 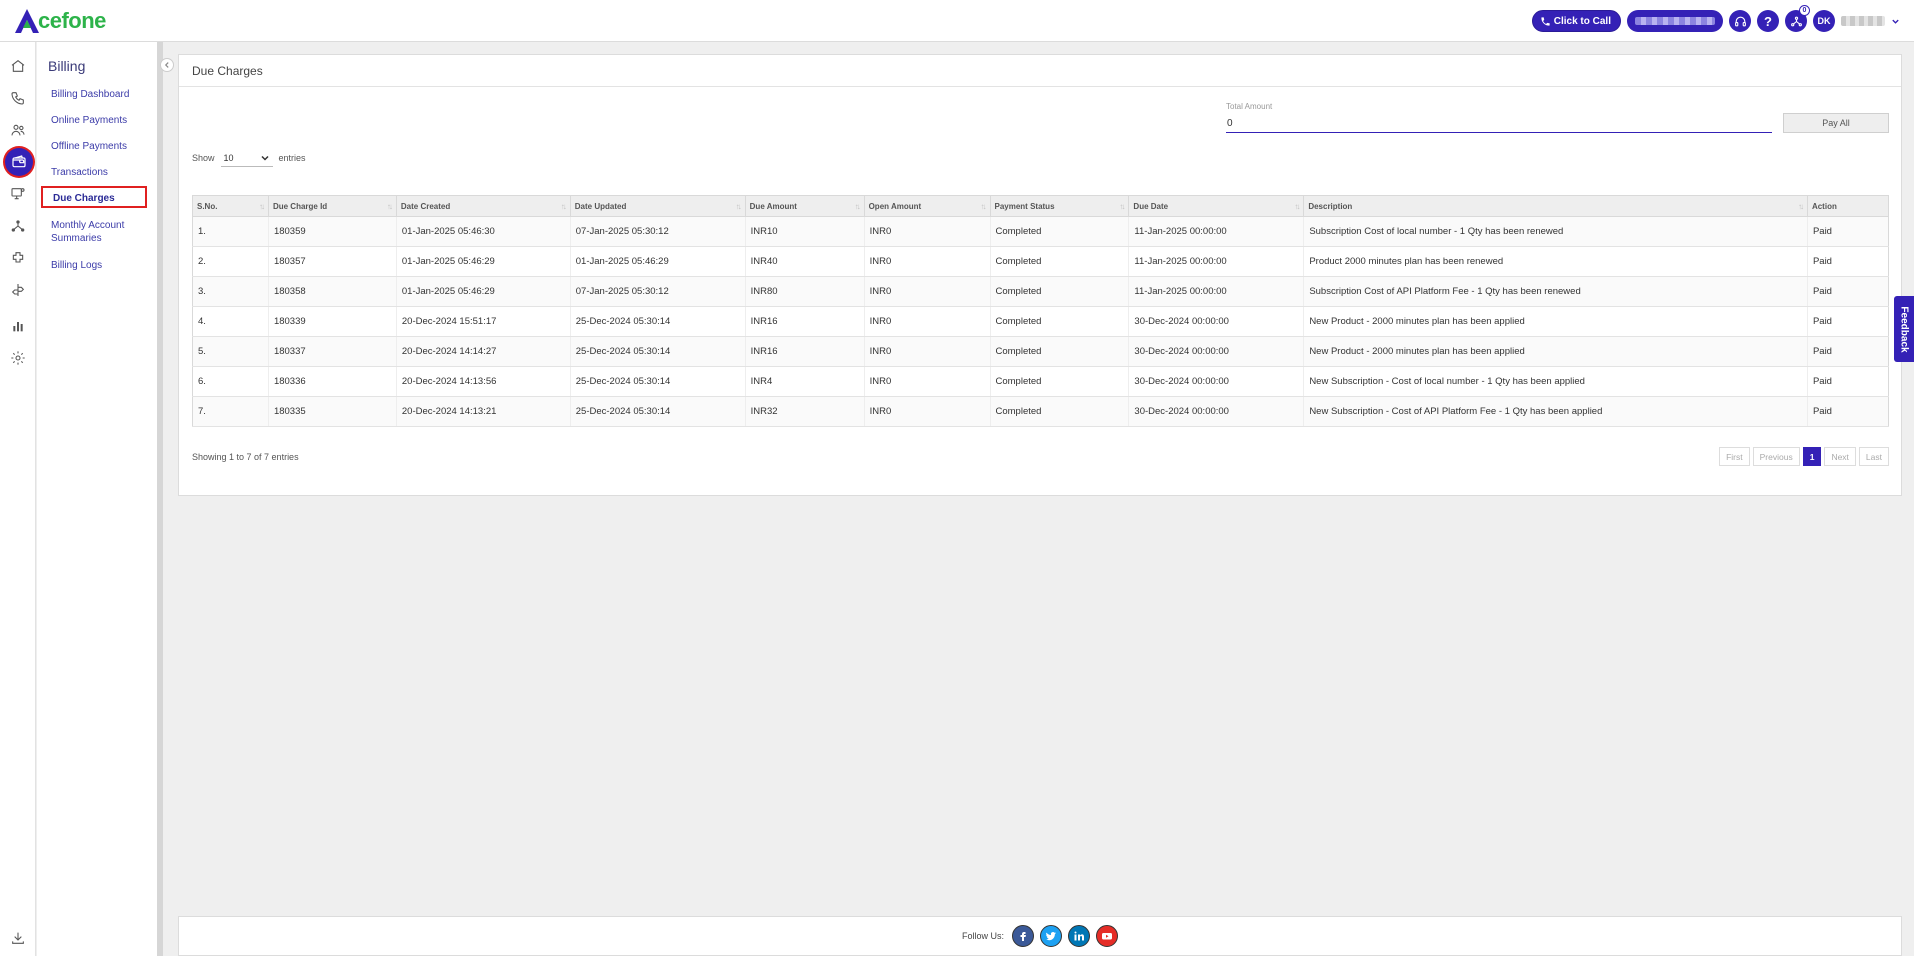 What do you see at coordinates (1863, 21) in the screenshot?
I see `redacted-username` at bounding box center [1863, 21].